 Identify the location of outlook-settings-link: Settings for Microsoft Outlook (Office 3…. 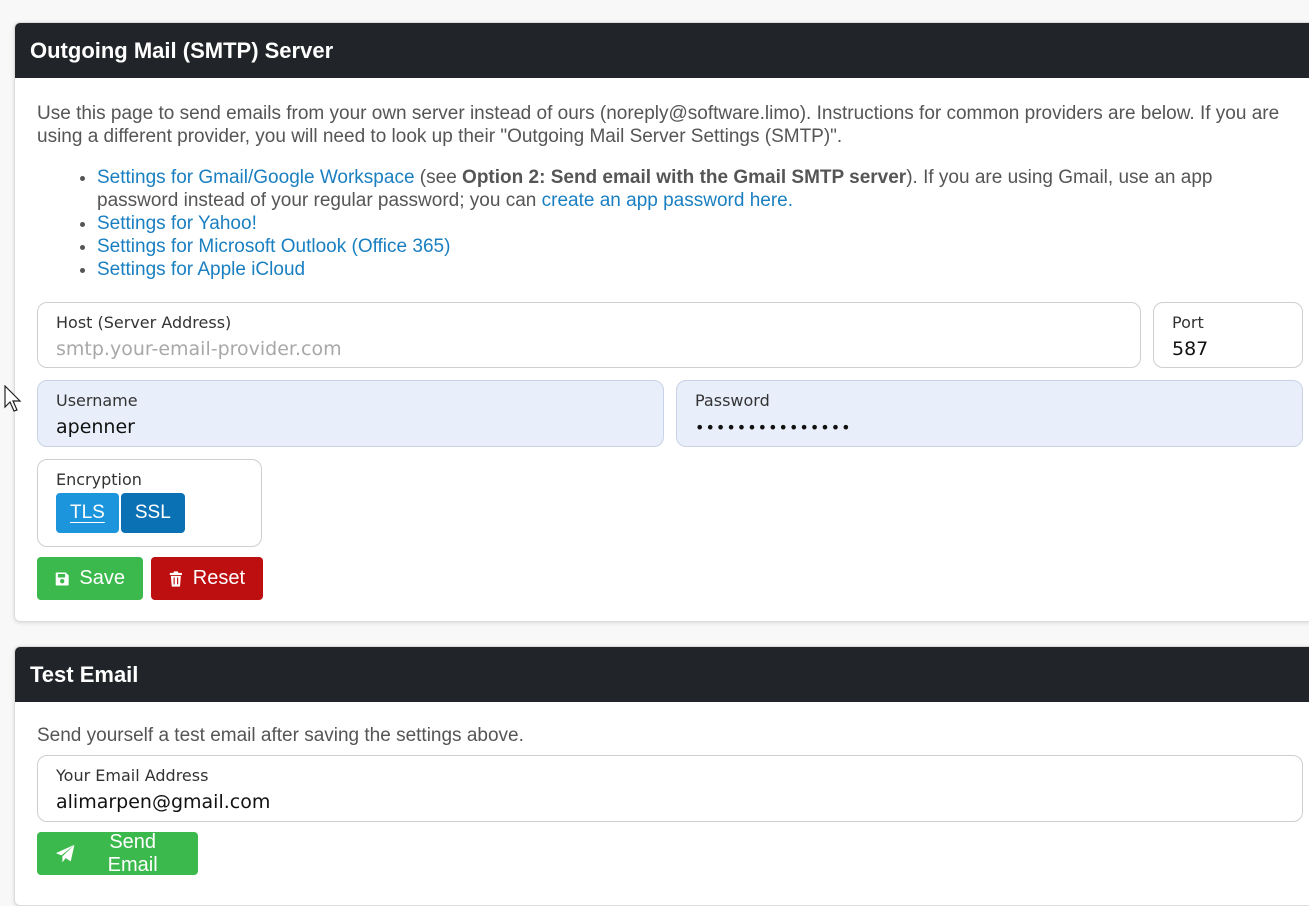
(273, 246).